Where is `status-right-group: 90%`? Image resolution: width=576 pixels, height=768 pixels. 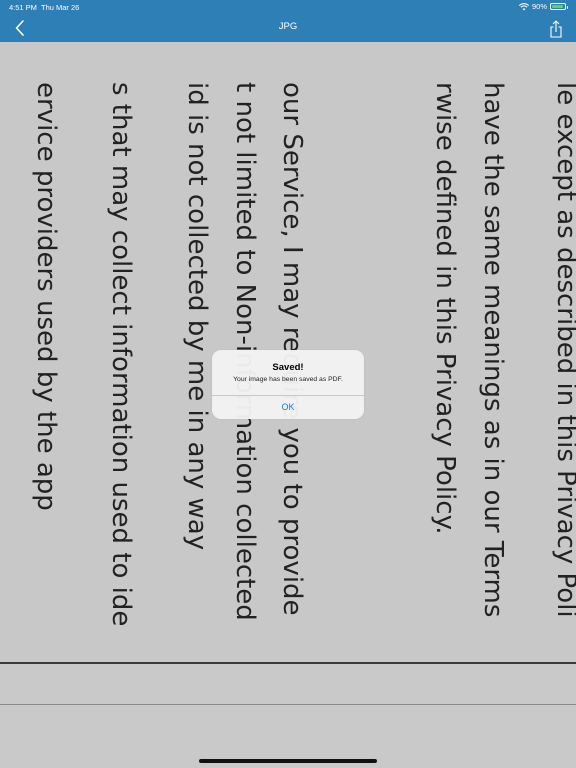 status-right-group: 90% is located at coordinates (543, 6).